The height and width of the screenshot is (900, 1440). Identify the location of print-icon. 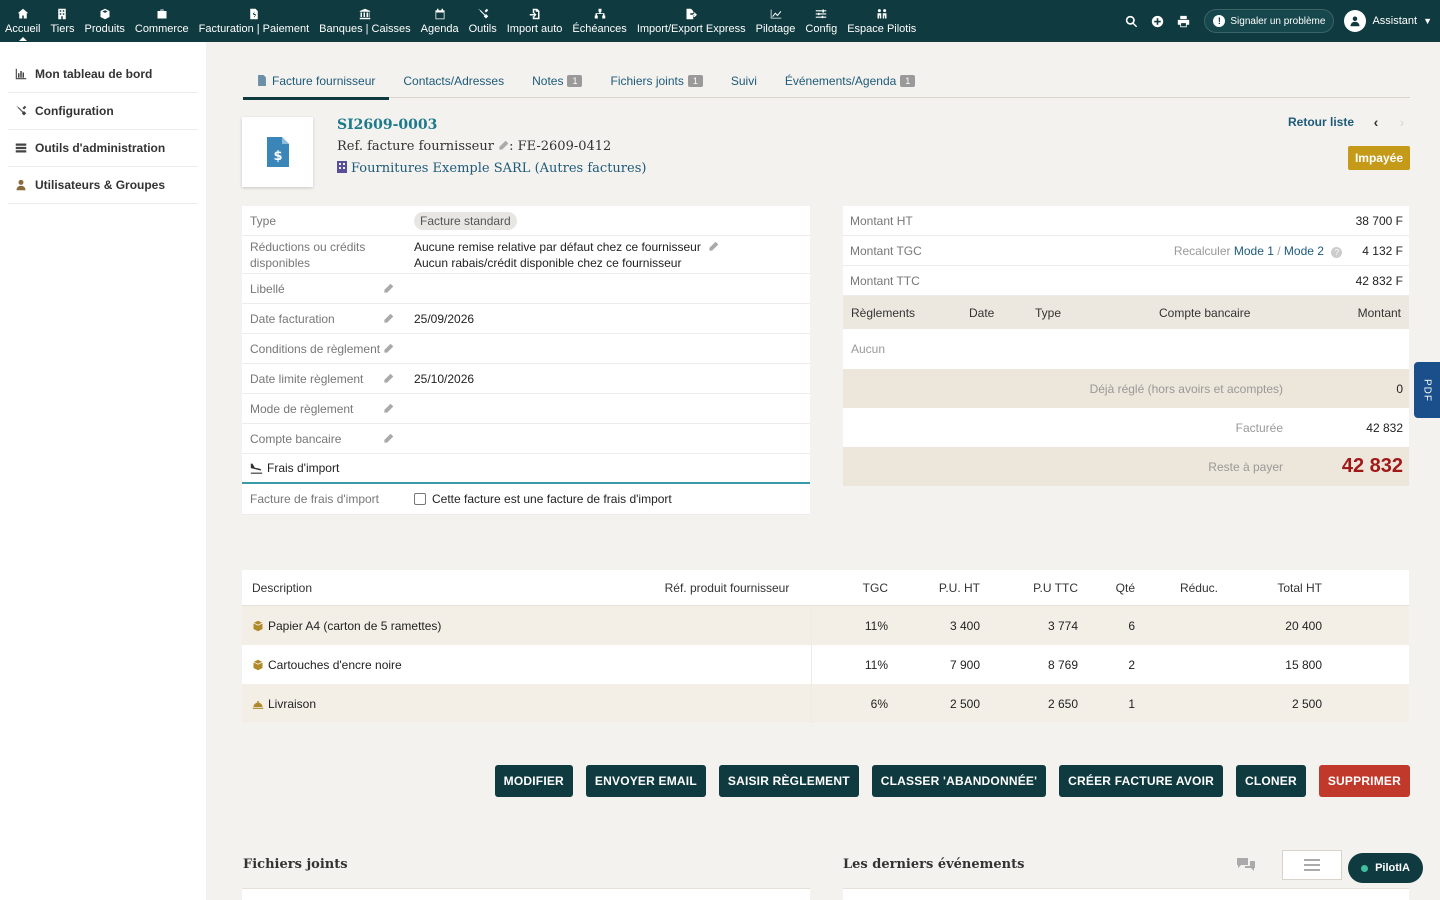
(1183, 21).